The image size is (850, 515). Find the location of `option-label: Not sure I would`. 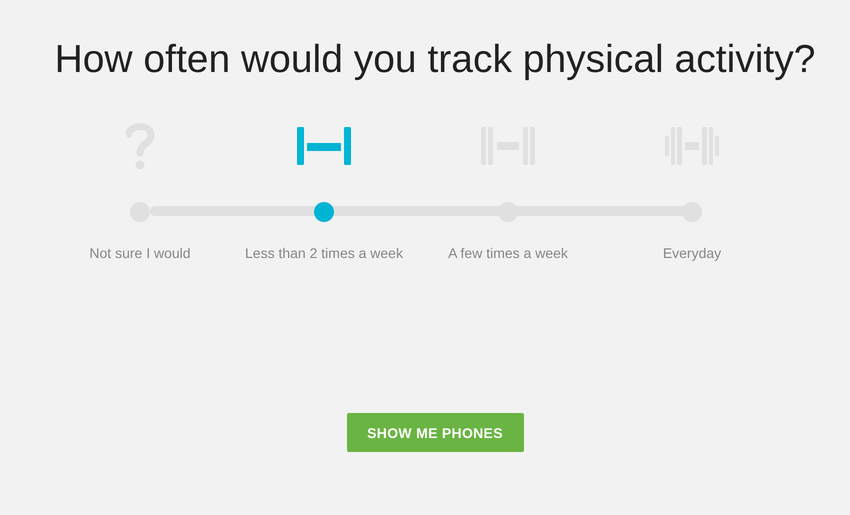

option-label: Not sure I would is located at coordinates (140, 253).